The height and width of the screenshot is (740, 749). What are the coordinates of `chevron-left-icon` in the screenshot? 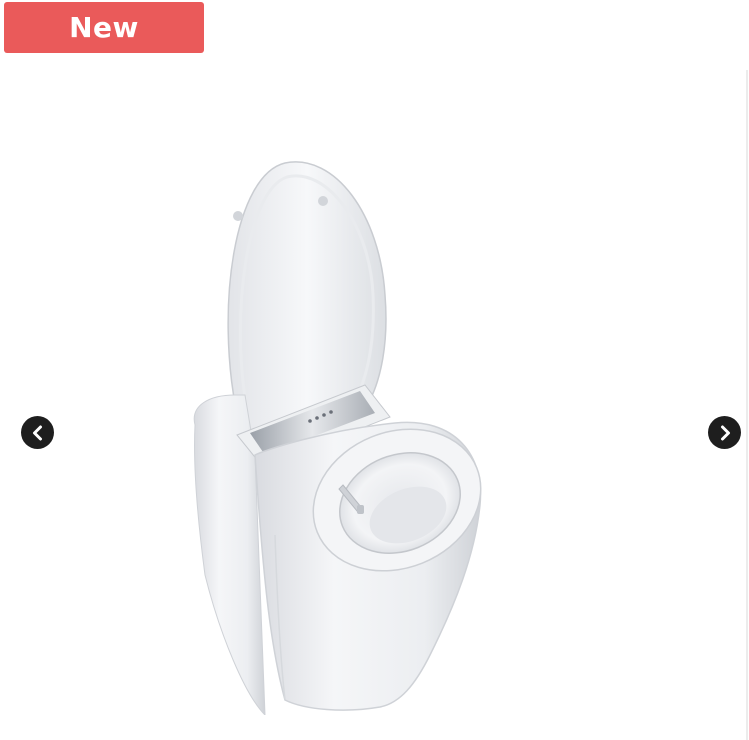 It's located at (37, 432).